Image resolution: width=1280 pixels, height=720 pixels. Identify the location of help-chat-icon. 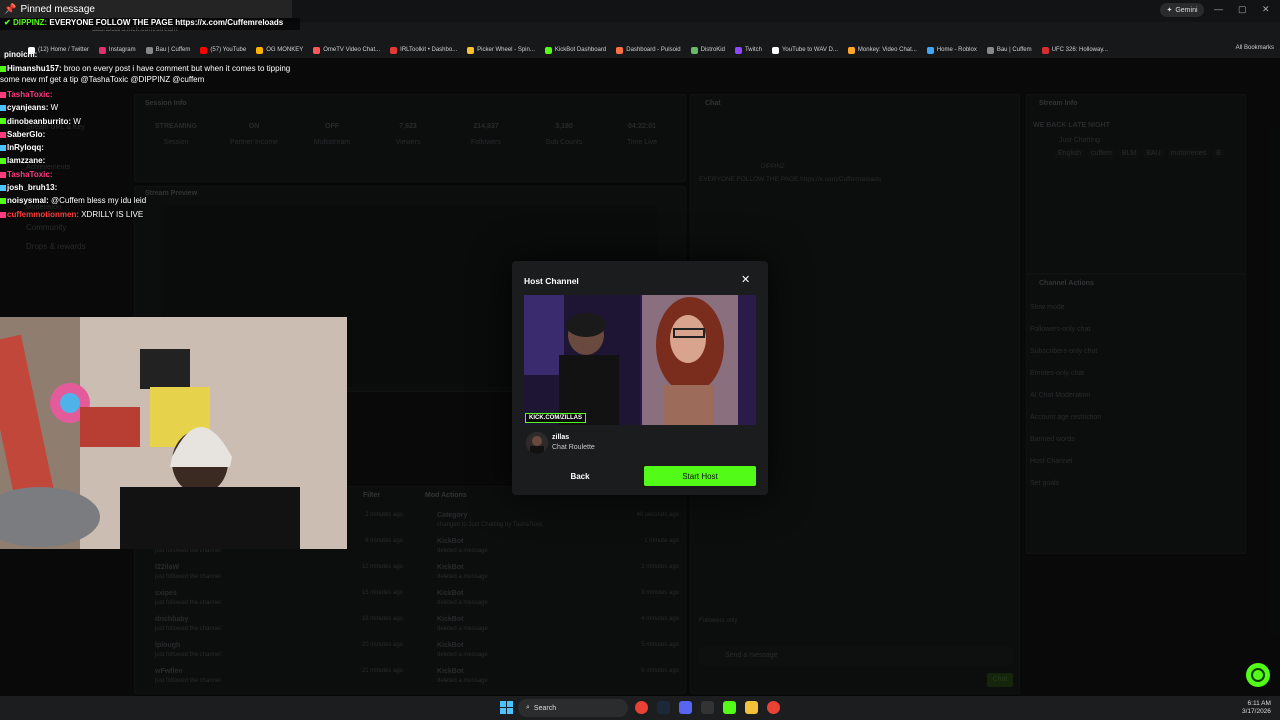
(1258, 675).